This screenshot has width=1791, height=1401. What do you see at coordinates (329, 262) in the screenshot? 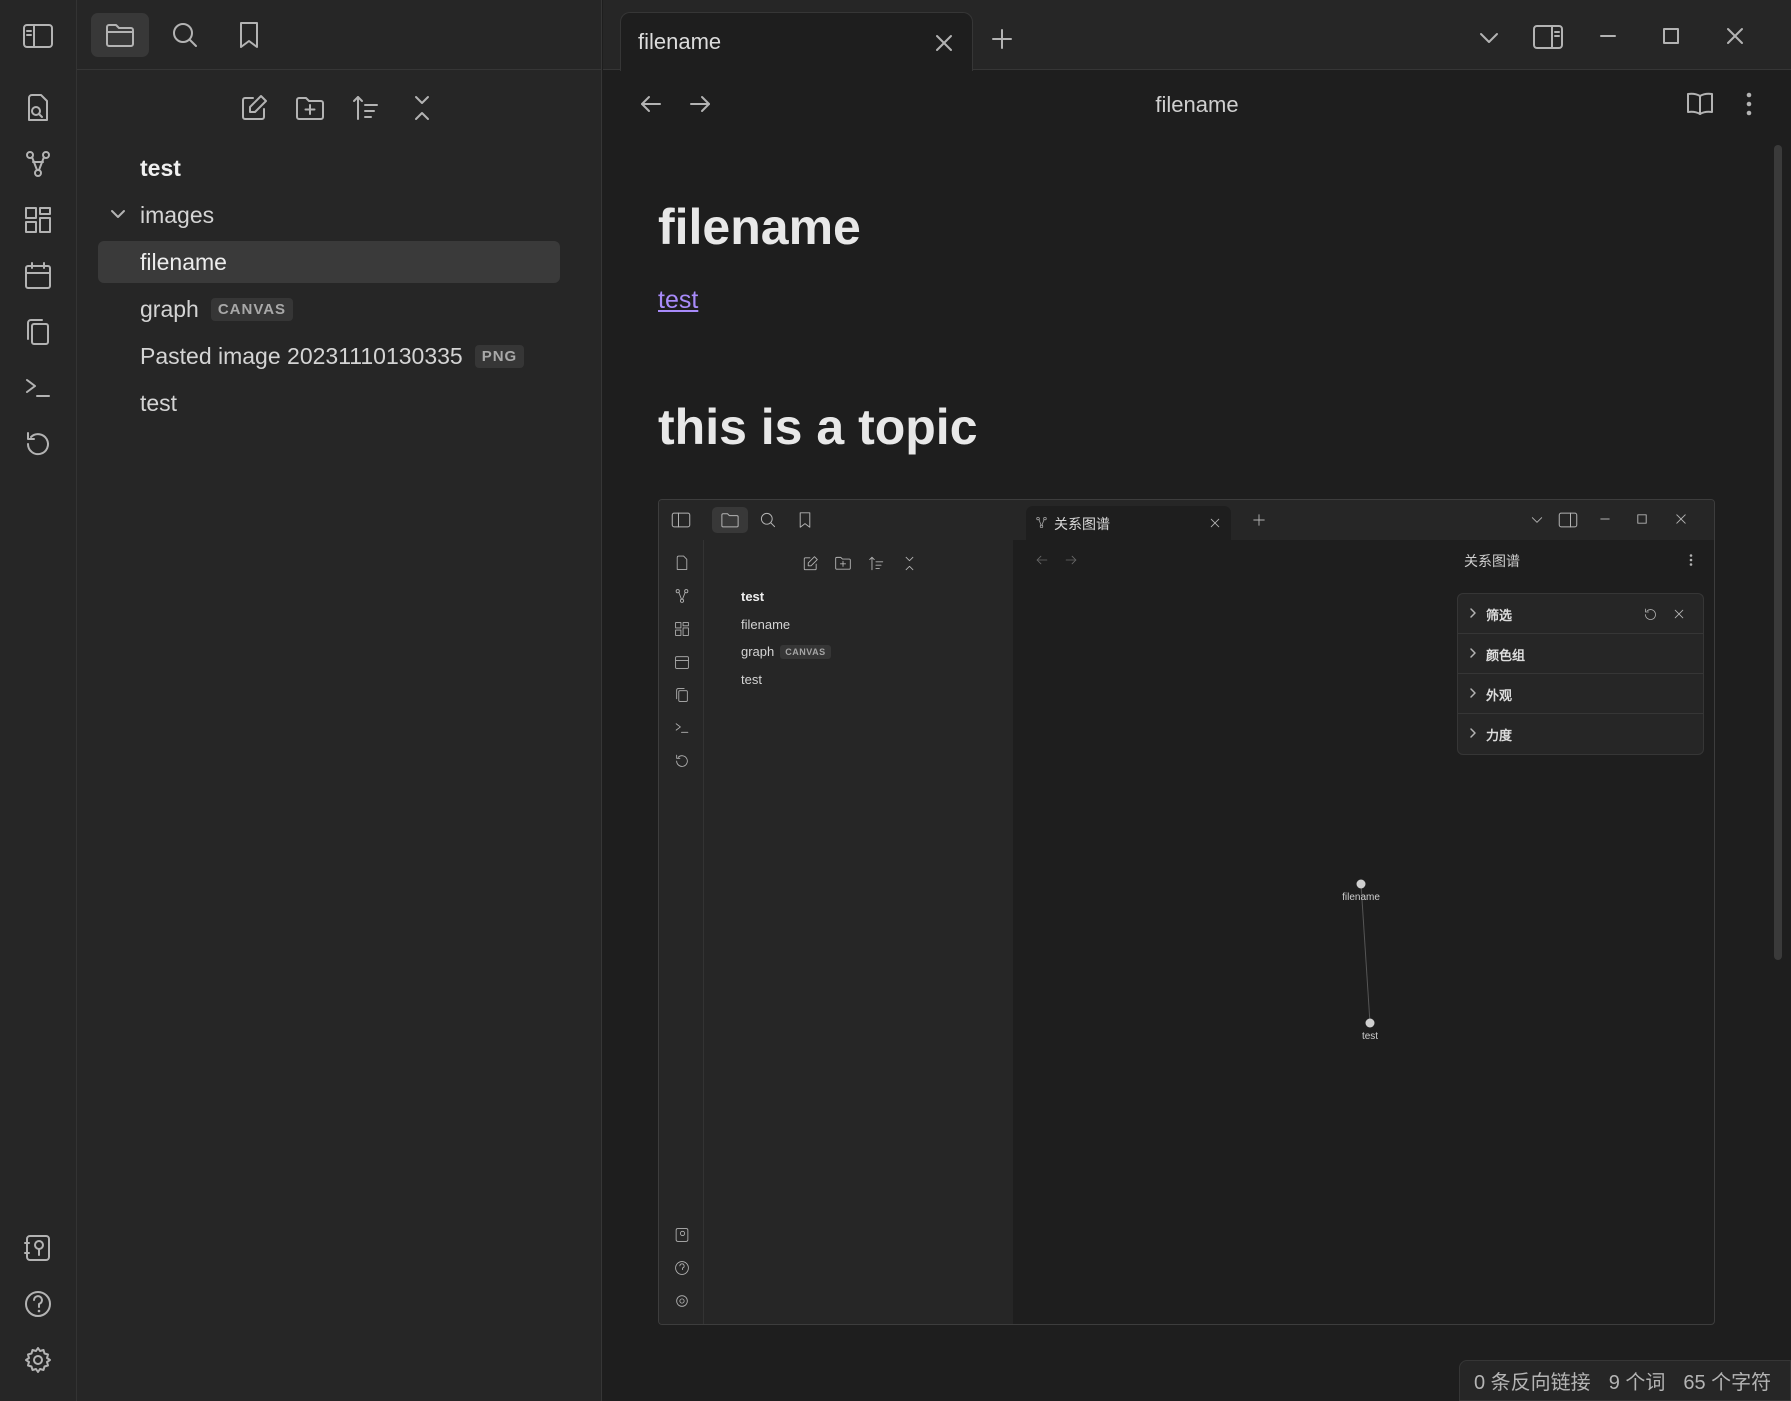
I see `file-item-active: filename` at bounding box center [329, 262].